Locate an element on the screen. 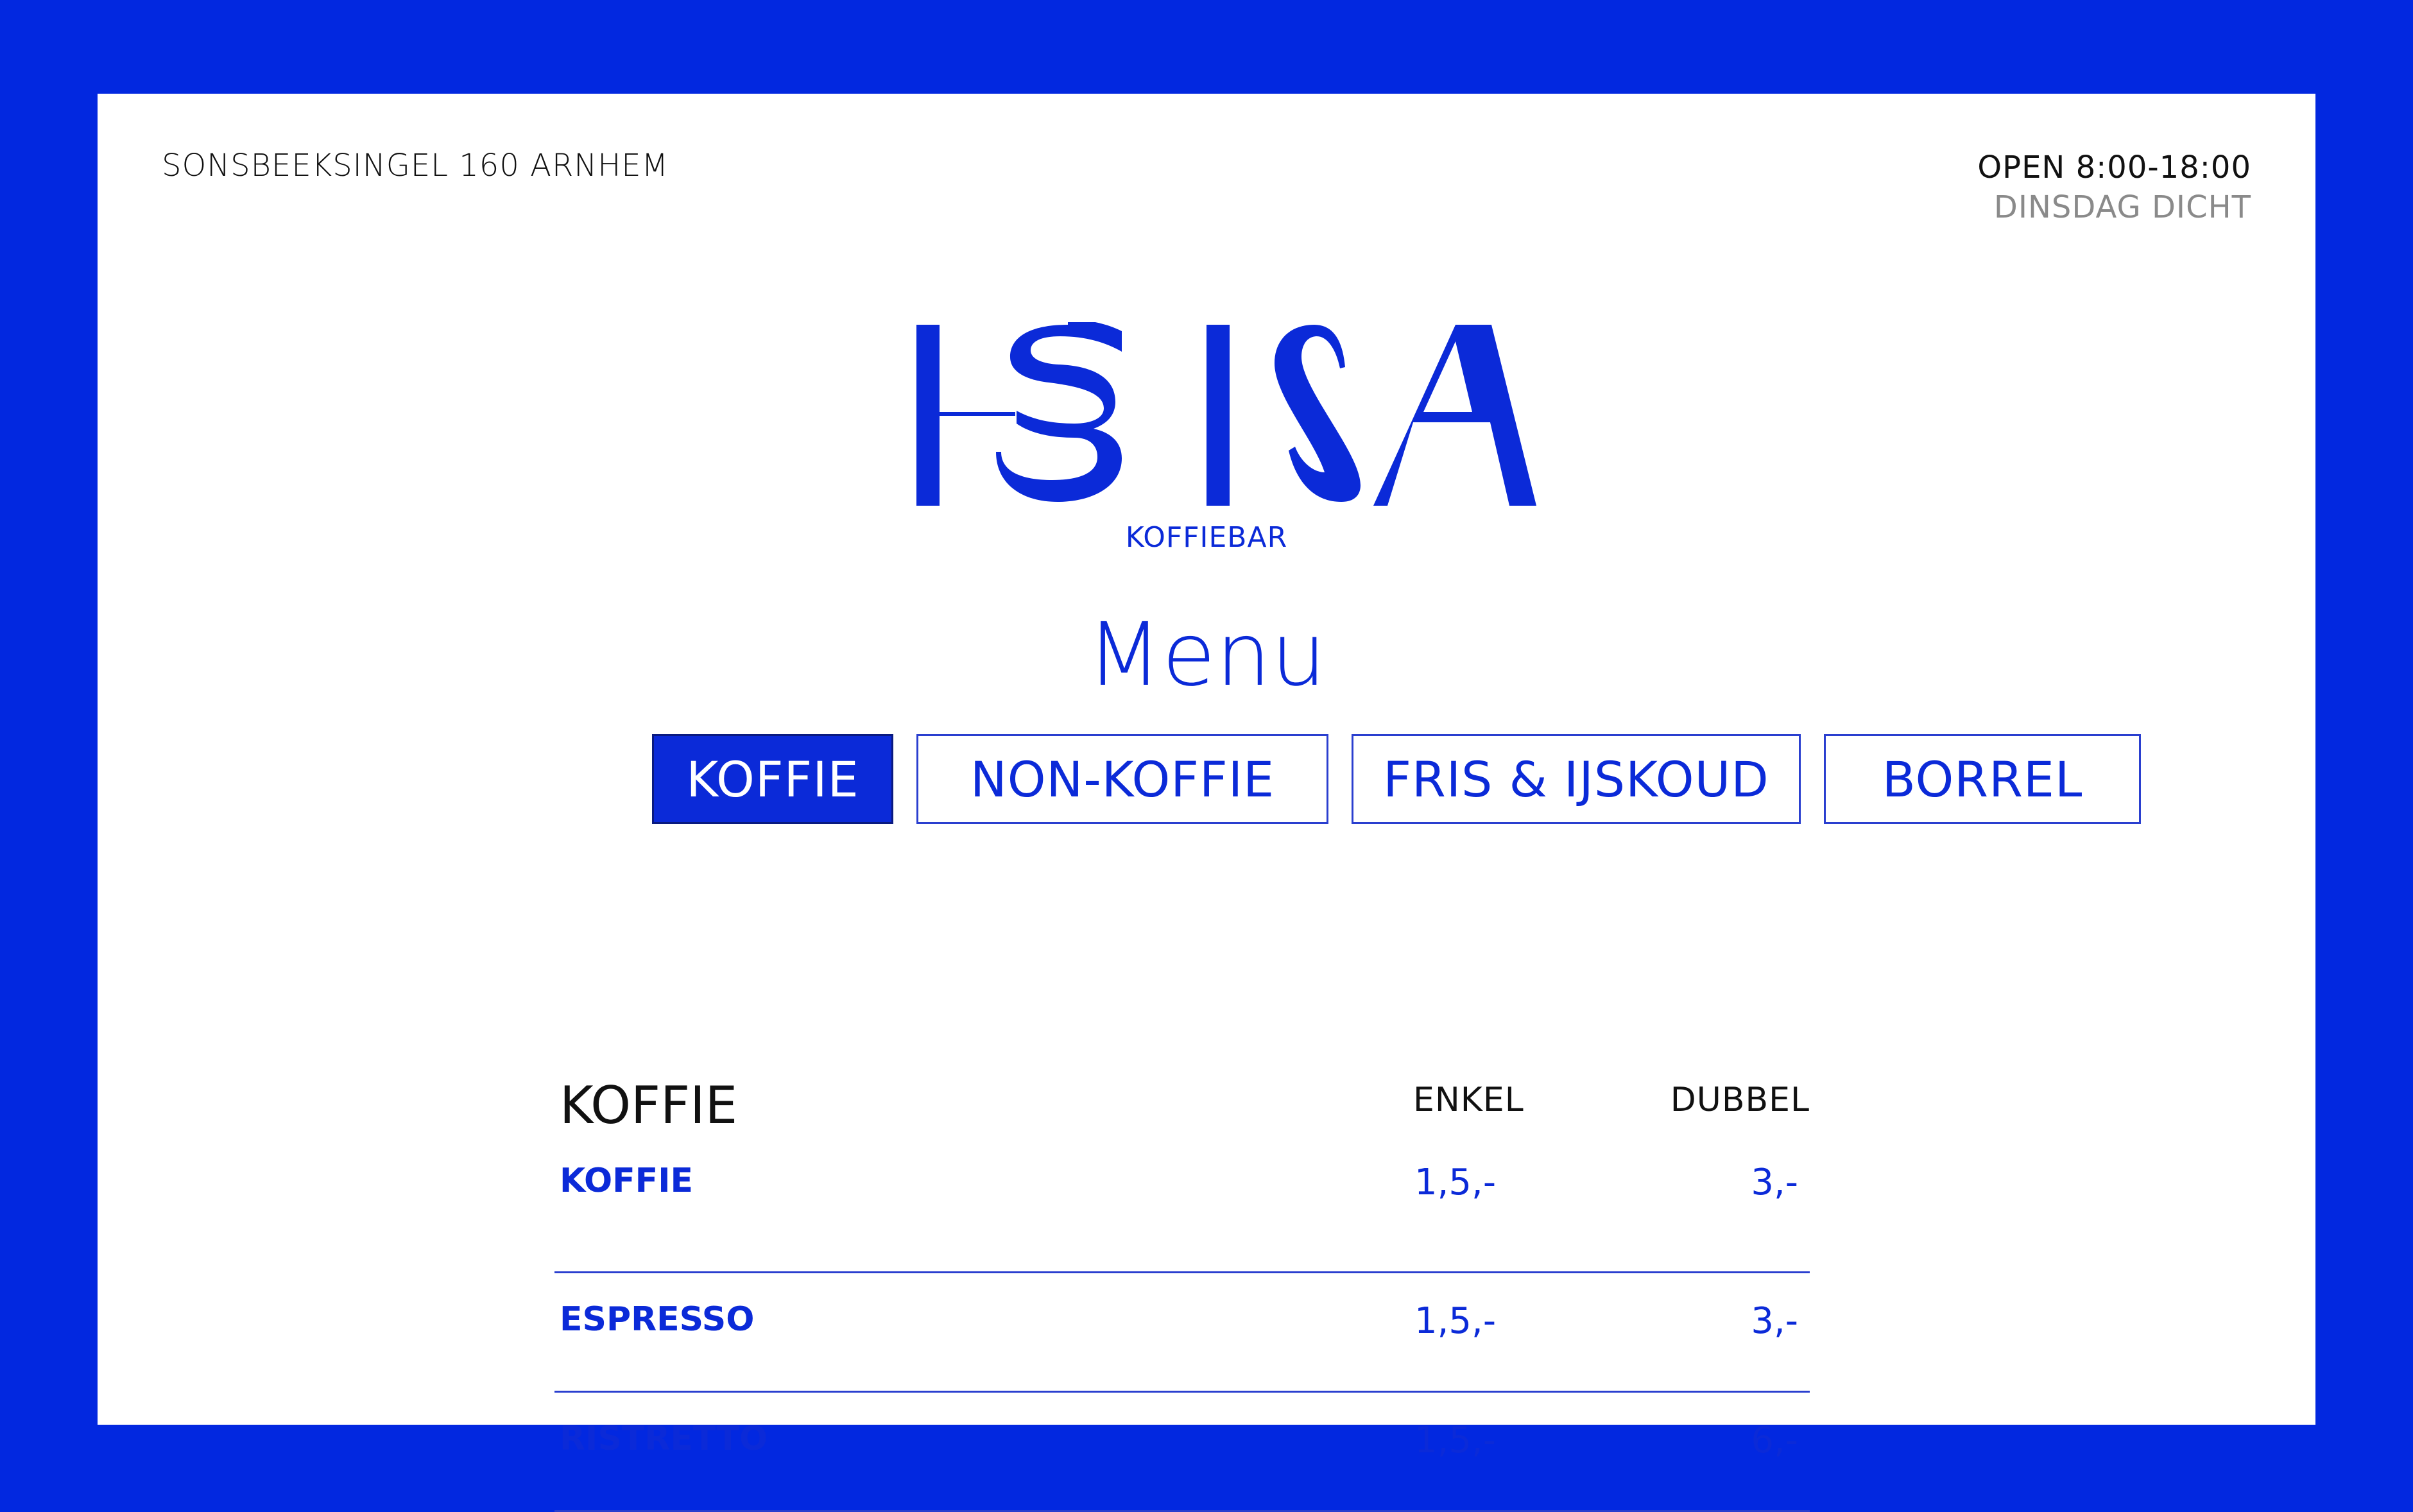  tab-borrel: BORREL is located at coordinates (1982, 779).